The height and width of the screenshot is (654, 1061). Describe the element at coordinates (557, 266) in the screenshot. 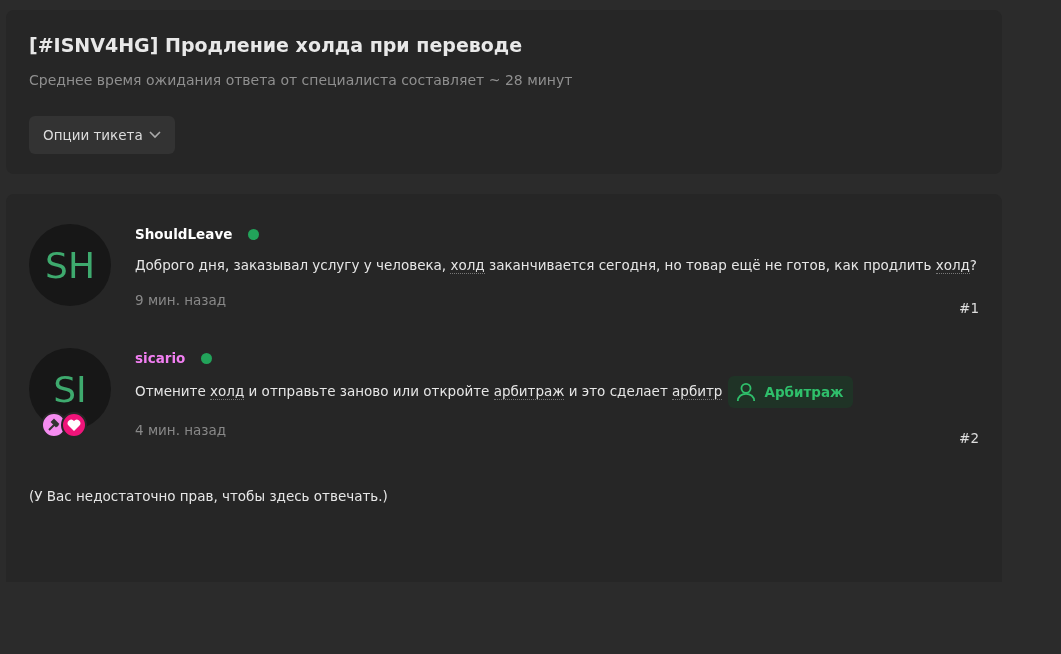

I see `message-text: Доброго дня, заказывал услугу у человека, холд заканчивается сегодня, но товар ещё не готов, как продлить холд?` at that location.